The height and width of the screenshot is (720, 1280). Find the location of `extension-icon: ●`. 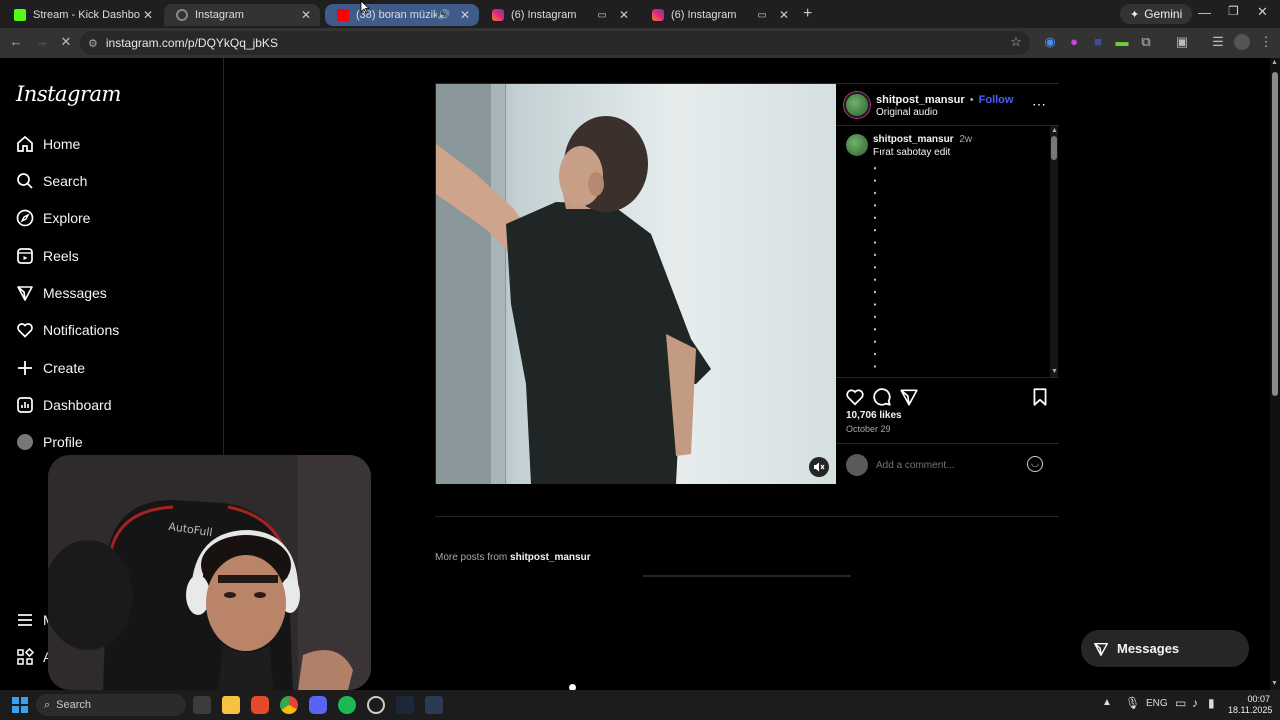

extension-icon: ● is located at coordinates (1074, 42).